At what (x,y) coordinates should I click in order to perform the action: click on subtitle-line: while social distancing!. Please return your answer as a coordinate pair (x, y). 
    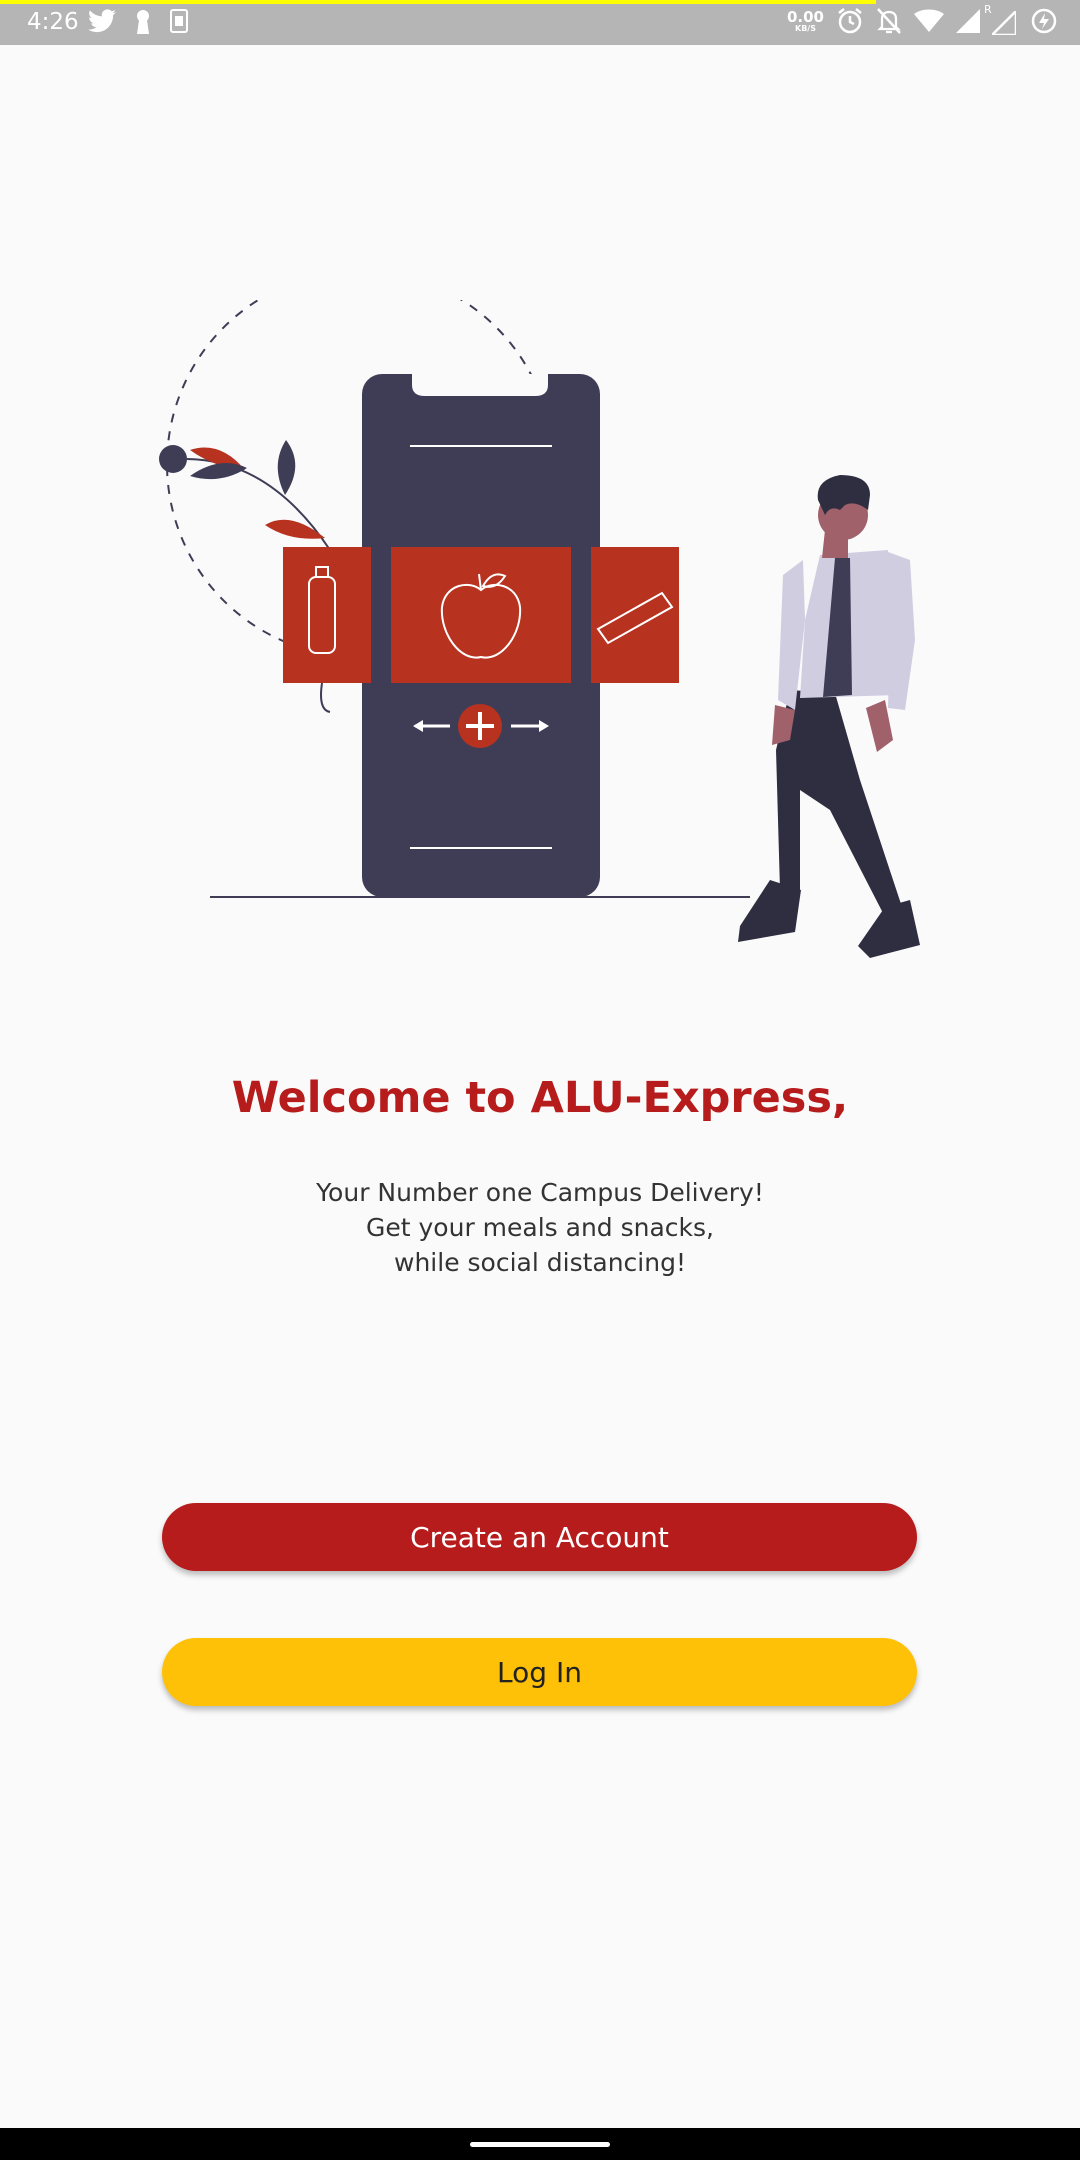
    Looking at the image, I should click on (540, 1262).